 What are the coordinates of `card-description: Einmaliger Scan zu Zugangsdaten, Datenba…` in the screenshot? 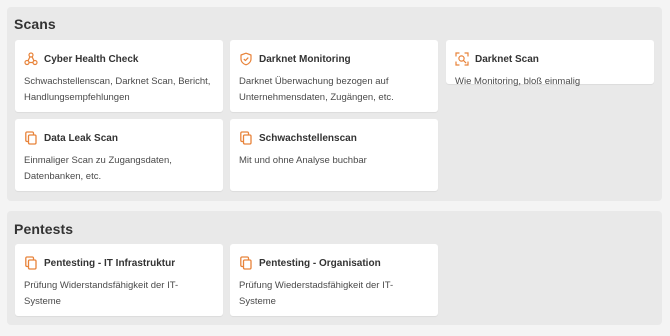 It's located at (98, 168).